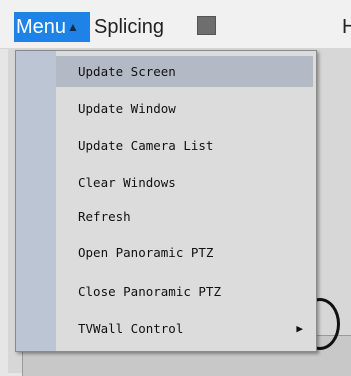 This screenshot has height=376, width=351. I want to click on menu-item-label: Refresh, so click(104, 216).